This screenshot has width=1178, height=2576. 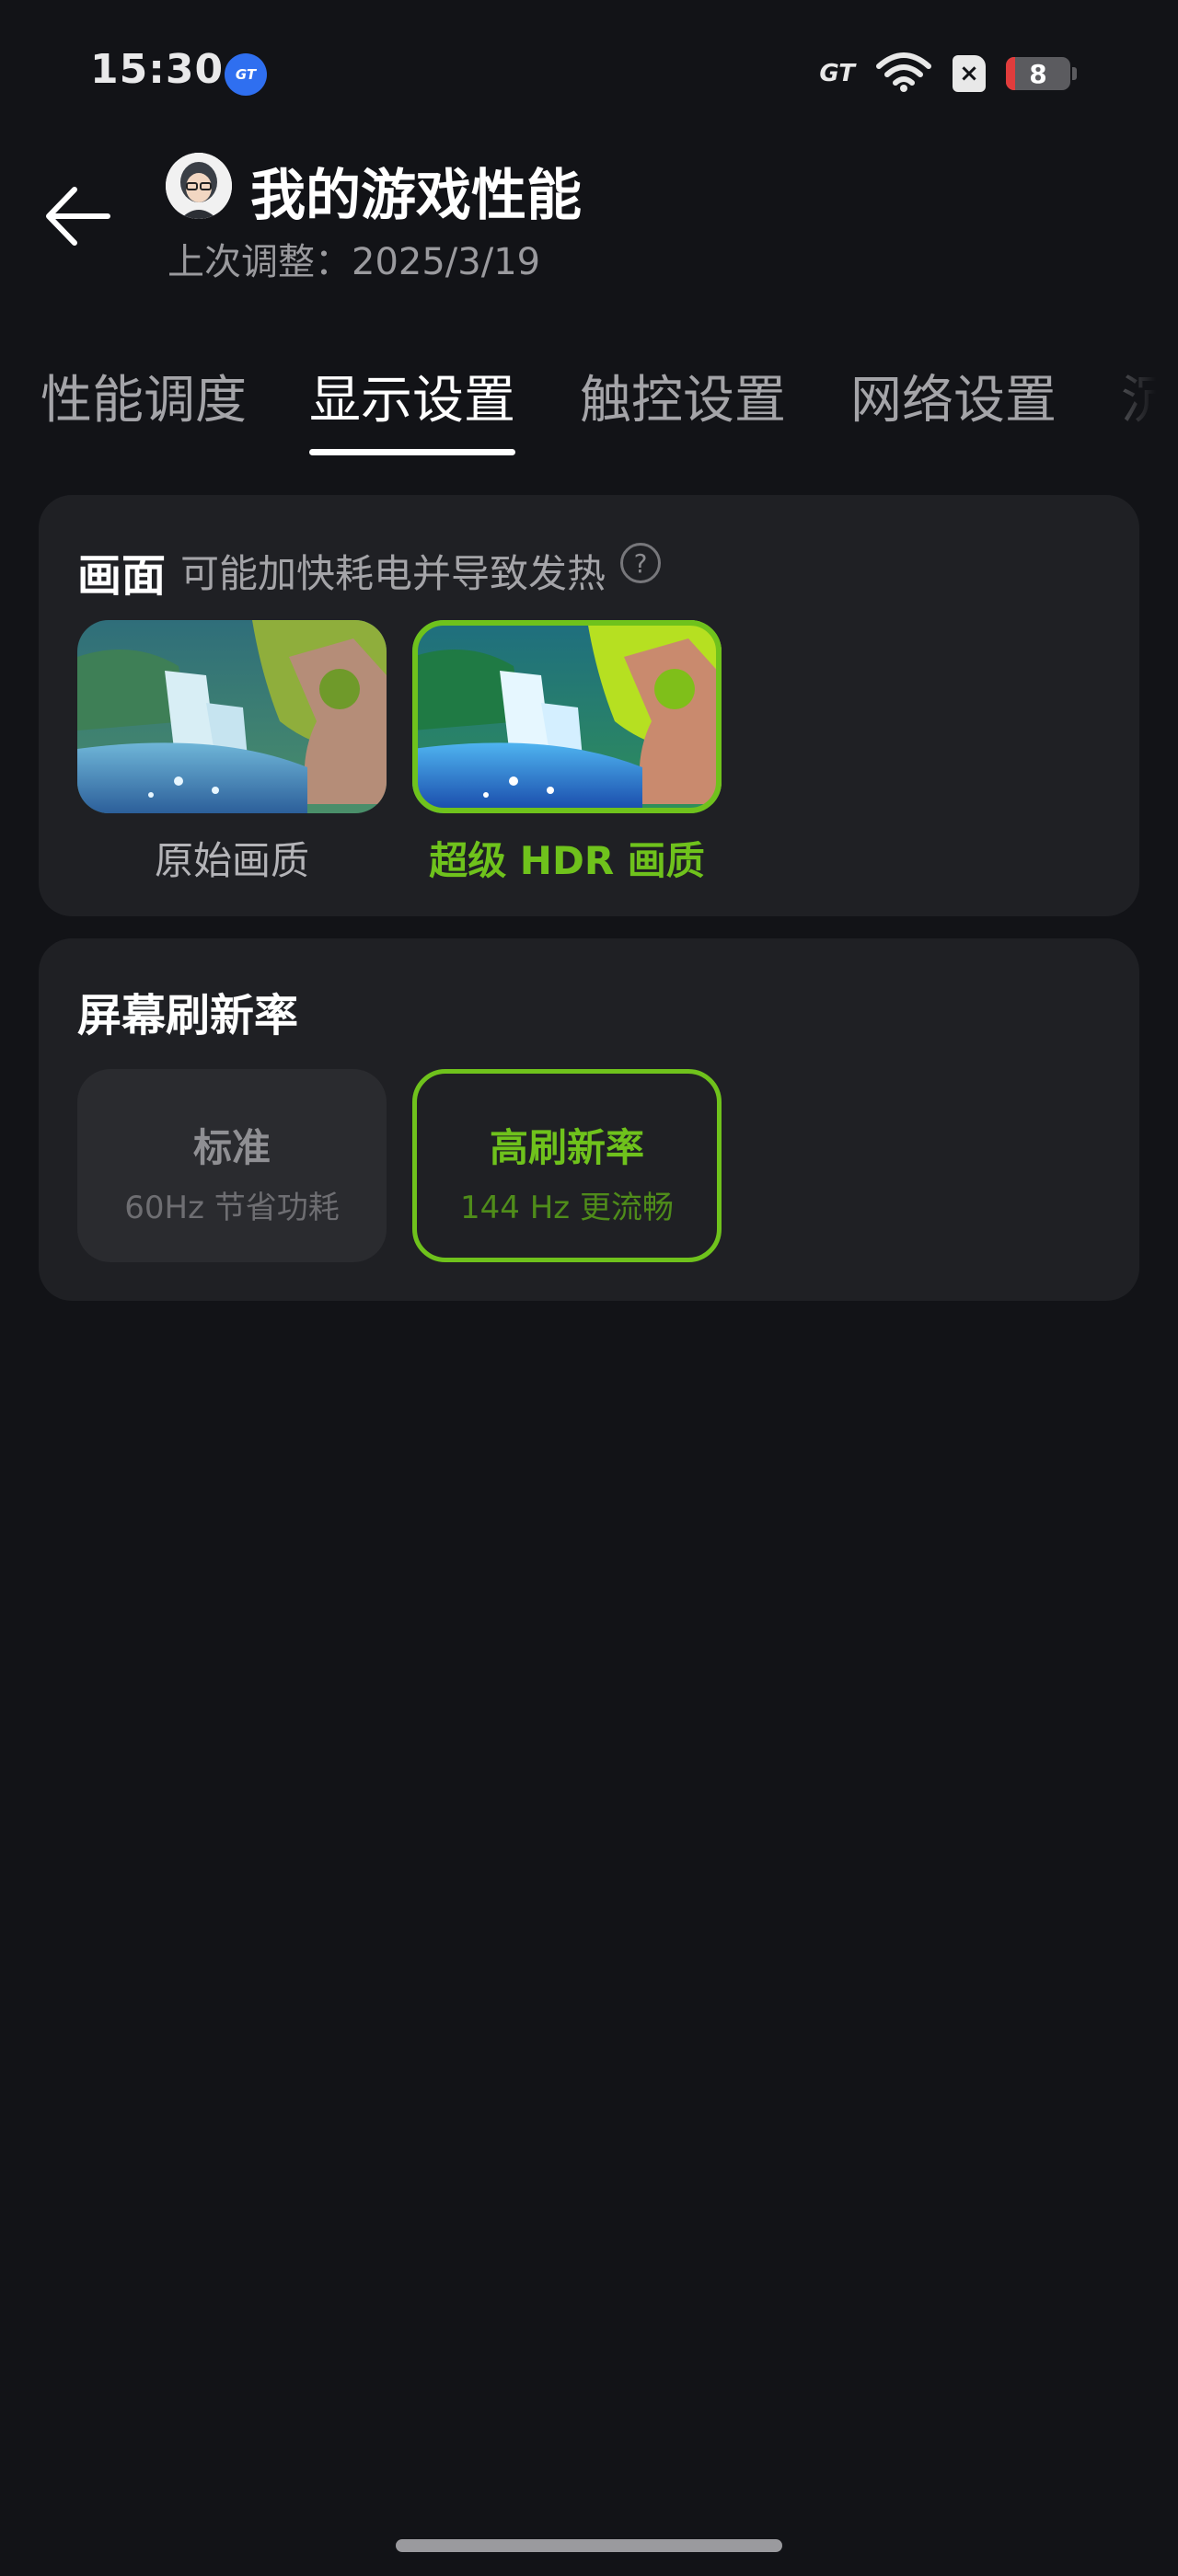 I want to click on battery-level: 8, so click(x=1038, y=73).